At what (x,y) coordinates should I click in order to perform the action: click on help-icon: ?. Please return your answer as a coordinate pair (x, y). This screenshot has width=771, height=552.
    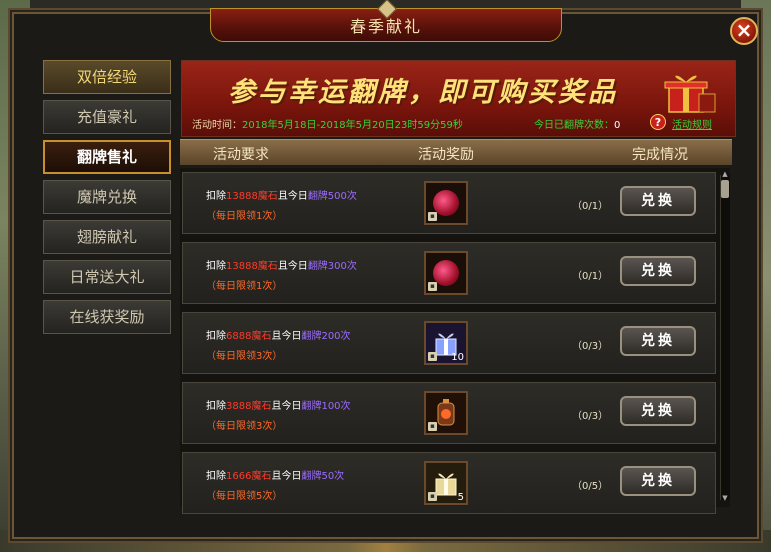
    Looking at the image, I should click on (658, 122).